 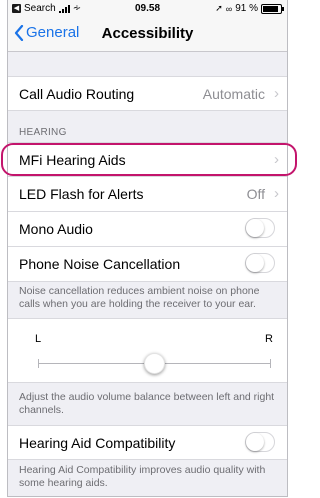 I want to click on mono-audio-row: Mono Audio, so click(x=147, y=229).